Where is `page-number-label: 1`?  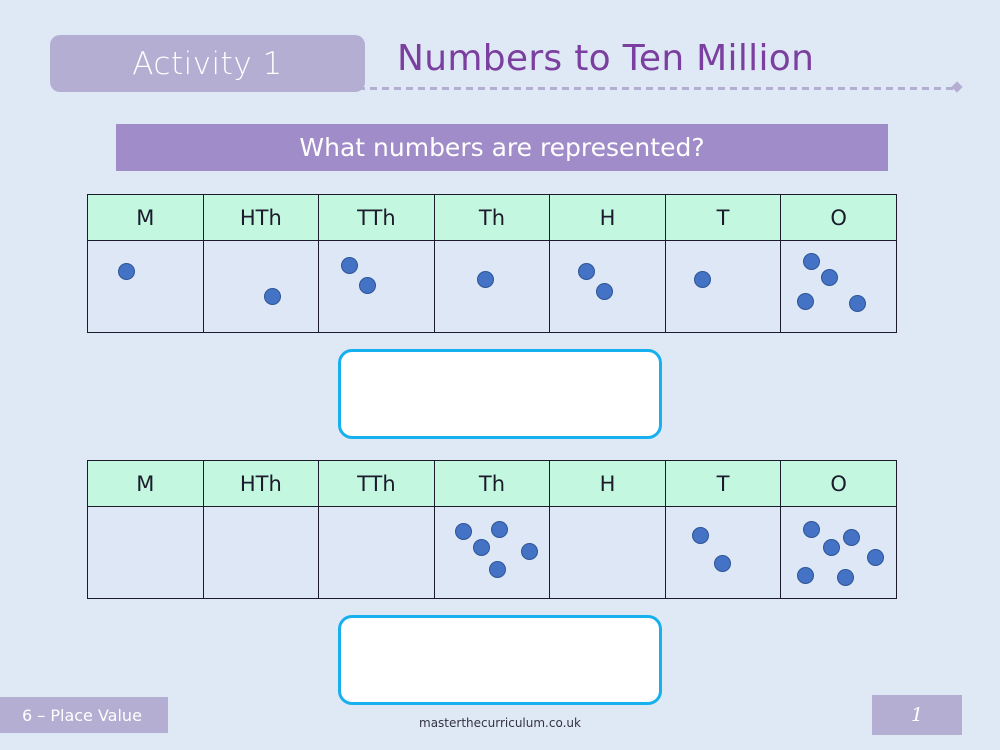
page-number-label: 1 is located at coordinates (917, 715).